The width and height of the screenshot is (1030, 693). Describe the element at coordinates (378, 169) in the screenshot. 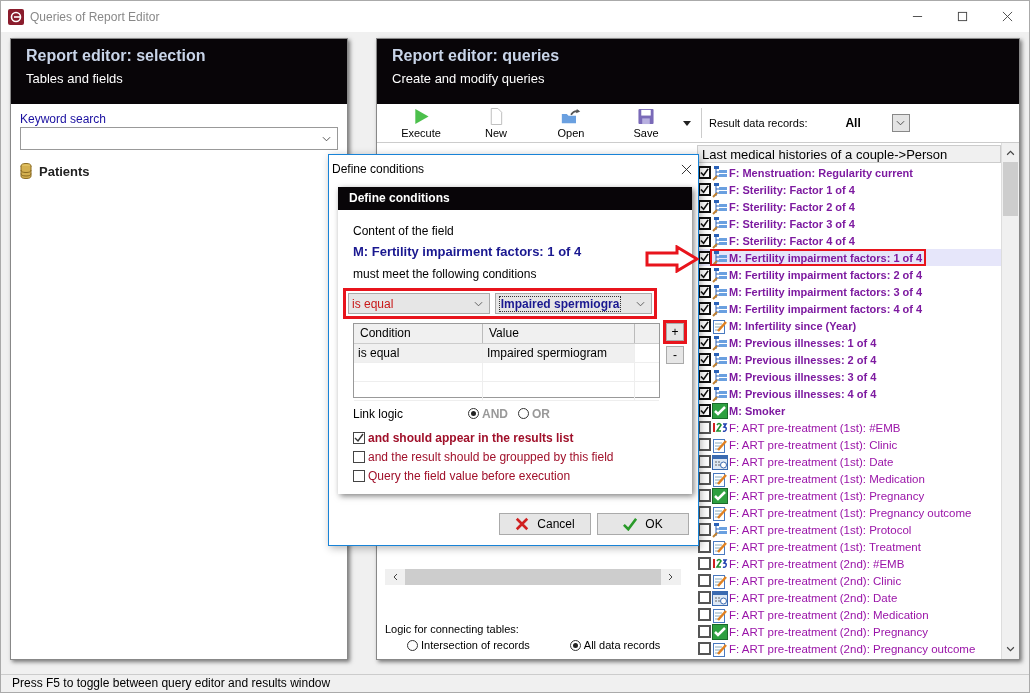

I see `dialog-title: Define conditions` at that location.